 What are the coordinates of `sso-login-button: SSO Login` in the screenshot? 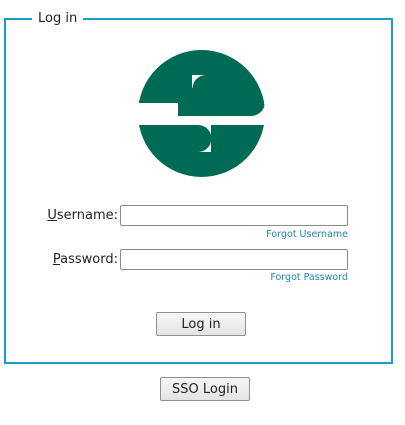 It's located at (205, 389).